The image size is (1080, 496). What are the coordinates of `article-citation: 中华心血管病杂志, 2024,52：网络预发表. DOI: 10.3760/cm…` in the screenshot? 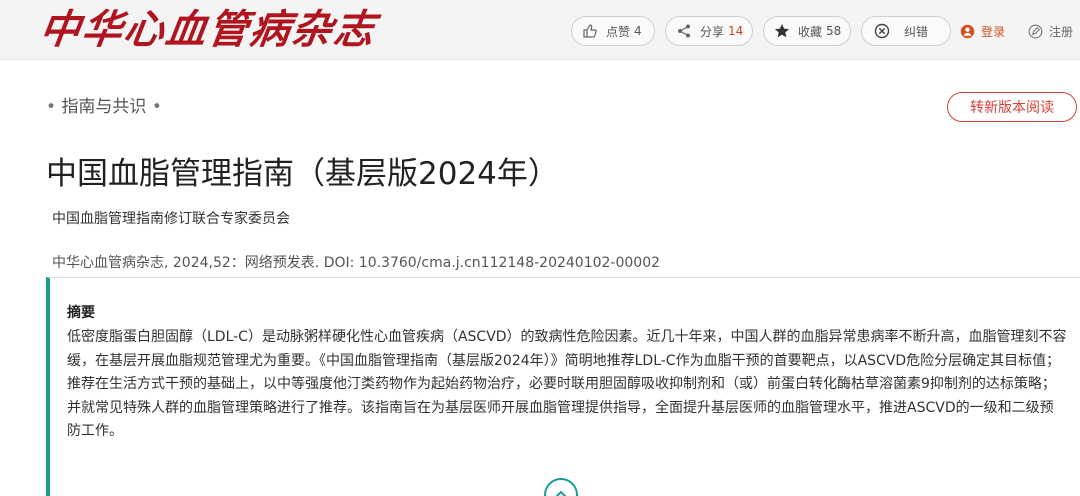 It's located at (356, 263).